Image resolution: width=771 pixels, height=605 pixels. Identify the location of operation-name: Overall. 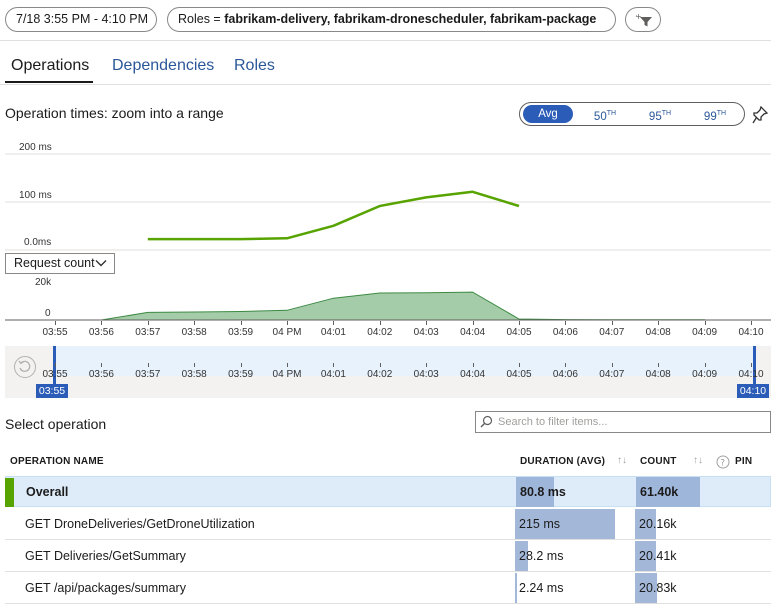
(47, 492).